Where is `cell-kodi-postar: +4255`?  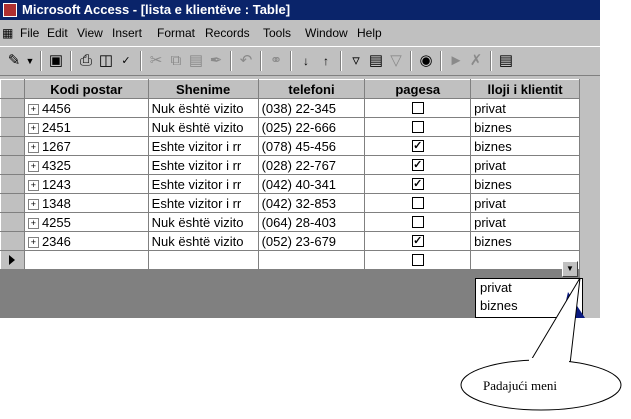
cell-kodi-postar: +4255 is located at coordinates (86, 222).